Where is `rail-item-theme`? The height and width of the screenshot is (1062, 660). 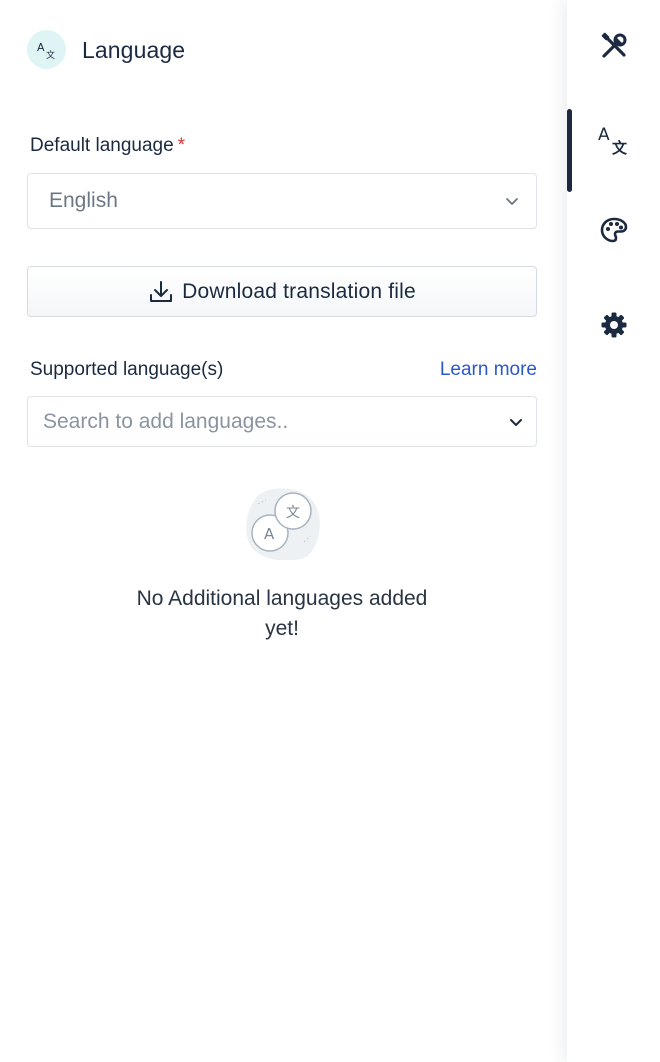 rail-item-theme is located at coordinates (613, 230).